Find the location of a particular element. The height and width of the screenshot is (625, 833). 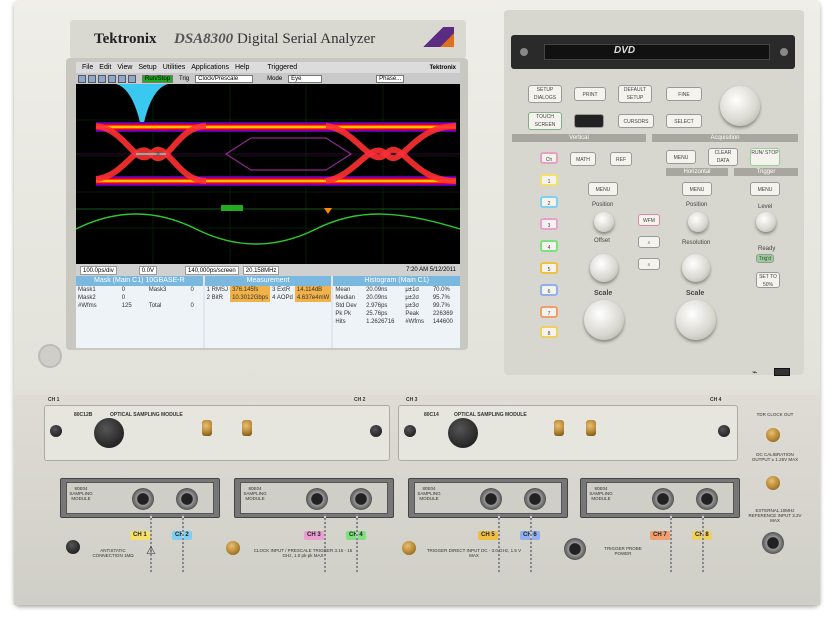

general-purpose-knob is located at coordinates (740, 106).